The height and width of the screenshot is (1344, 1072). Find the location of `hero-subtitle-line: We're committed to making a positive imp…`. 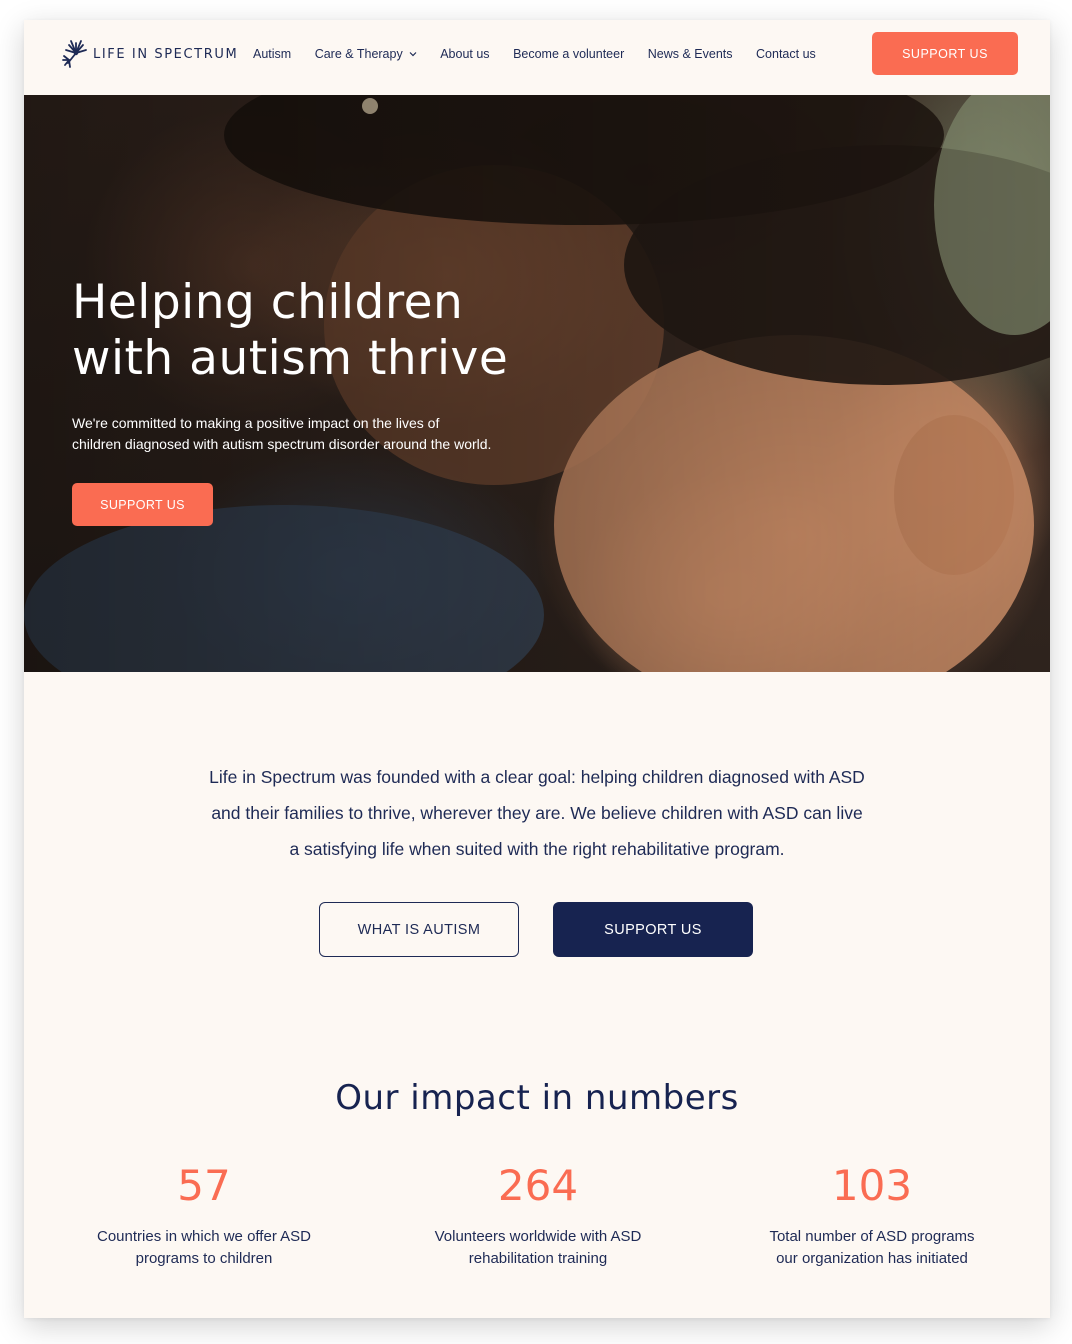

hero-subtitle-line: We're committed to making a positive imp… is located at coordinates (256, 423).